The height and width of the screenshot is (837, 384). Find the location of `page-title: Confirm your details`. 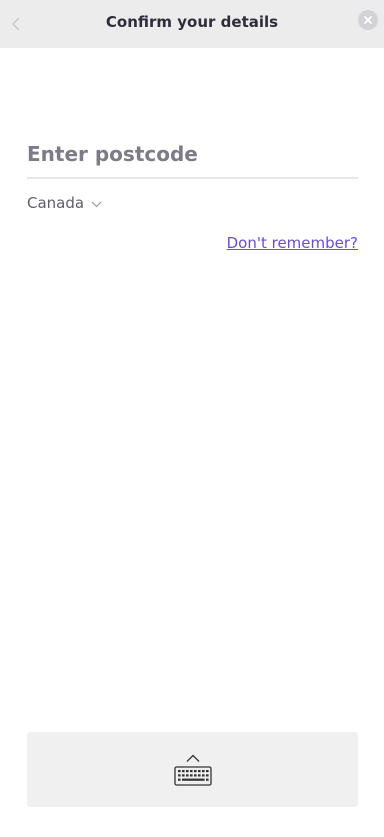

page-title: Confirm your details is located at coordinates (192, 22).